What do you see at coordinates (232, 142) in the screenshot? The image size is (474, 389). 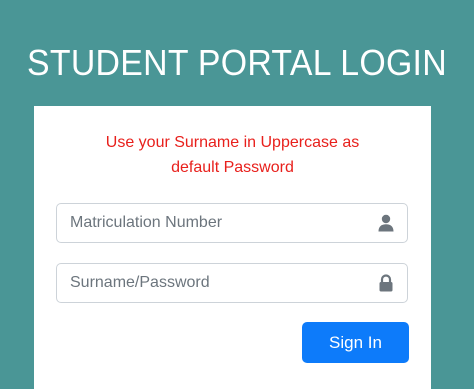 I see `password-notice-line-1: Use your Surname in Uppercase as` at bounding box center [232, 142].